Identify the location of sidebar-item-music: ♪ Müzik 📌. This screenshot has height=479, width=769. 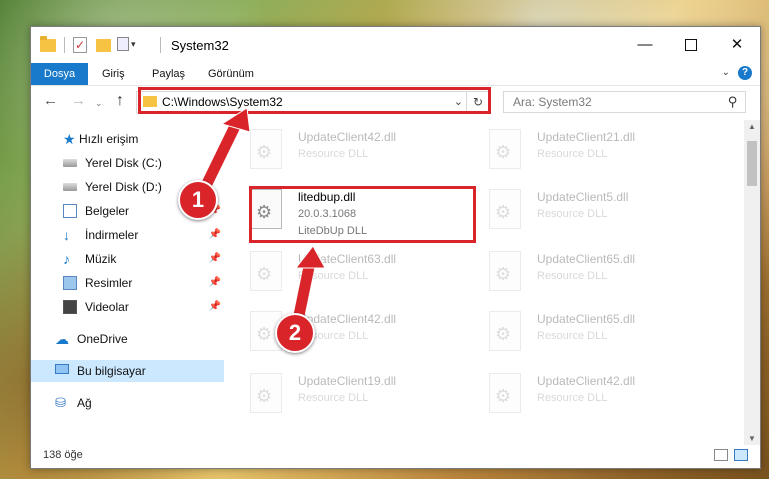
(127, 259).